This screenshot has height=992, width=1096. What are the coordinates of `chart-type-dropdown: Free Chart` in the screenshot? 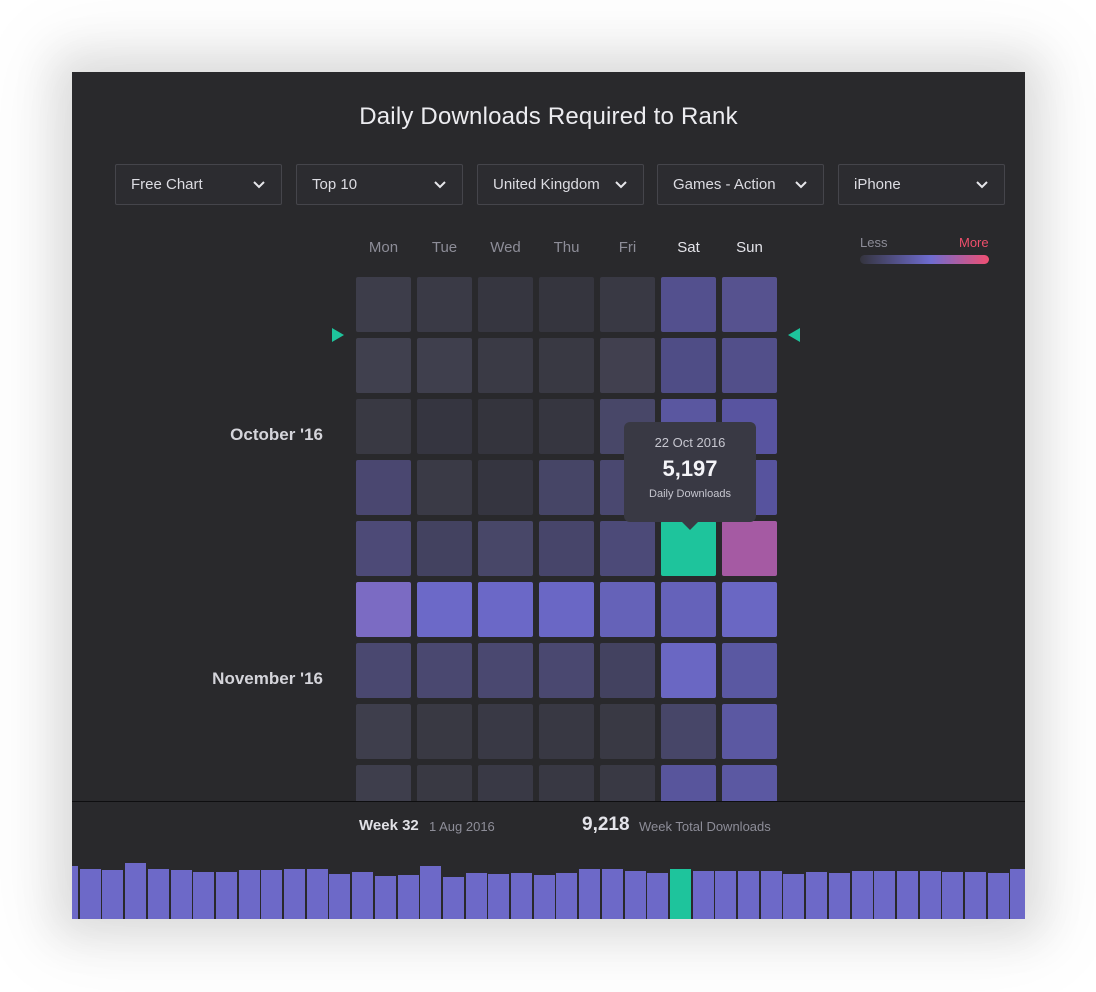 It's located at (198, 184).